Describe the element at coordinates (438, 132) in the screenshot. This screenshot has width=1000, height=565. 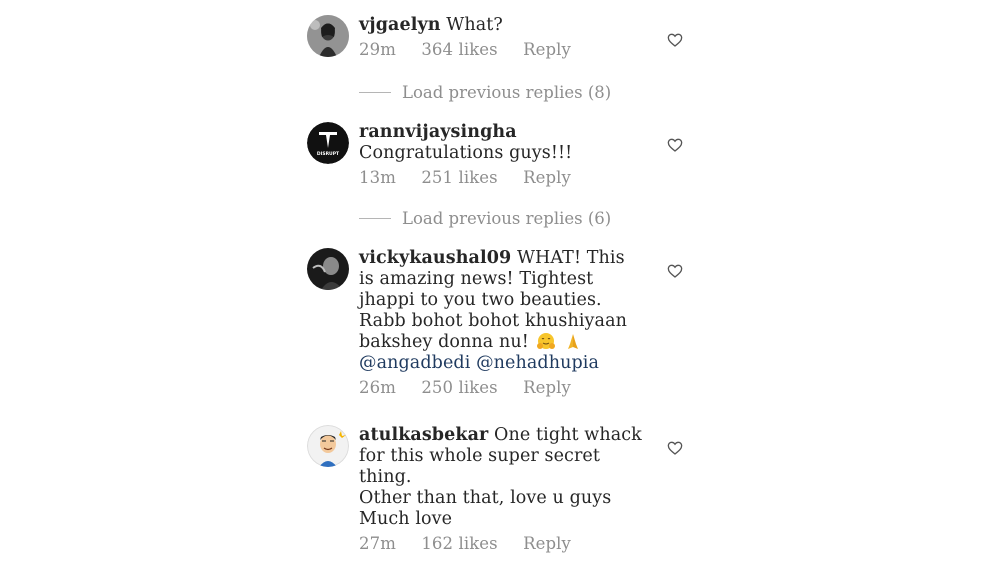
I see `comment-username: rannvijaysingha` at that location.